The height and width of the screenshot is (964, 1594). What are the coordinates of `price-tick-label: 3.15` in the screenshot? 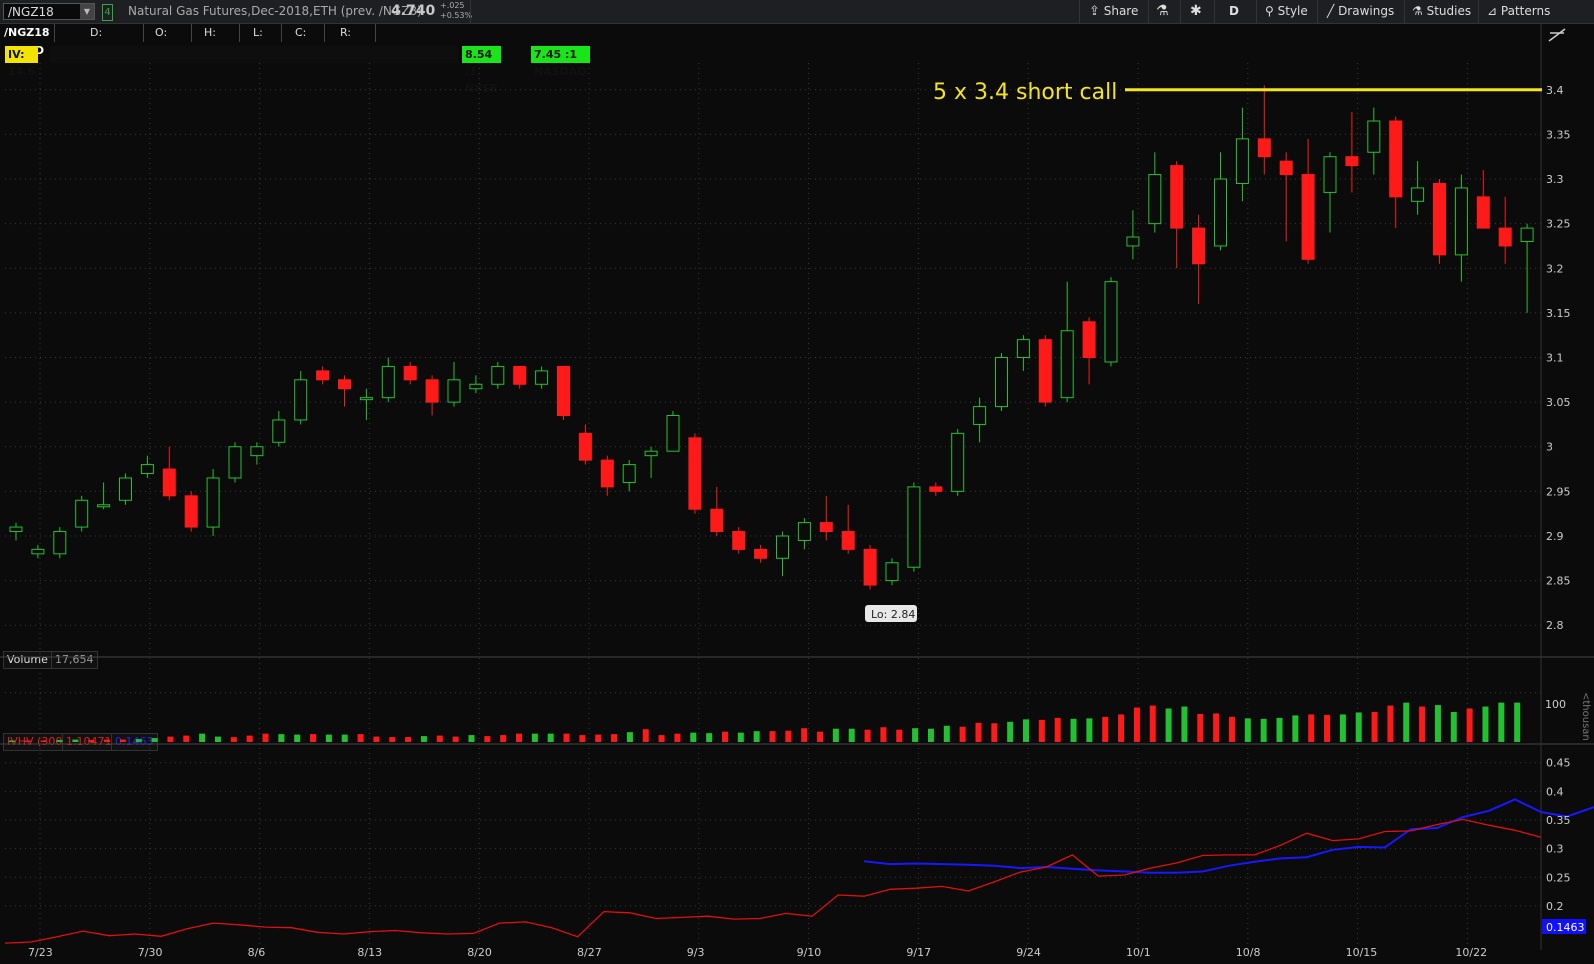 It's located at (1558, 313).